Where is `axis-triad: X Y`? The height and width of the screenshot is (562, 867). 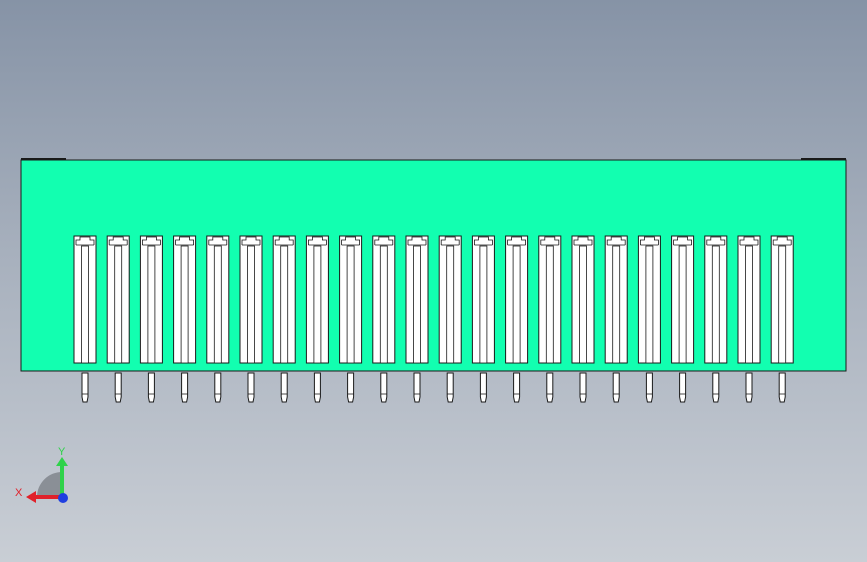 axis-triad: X Y is located at coordinates (41, 474).